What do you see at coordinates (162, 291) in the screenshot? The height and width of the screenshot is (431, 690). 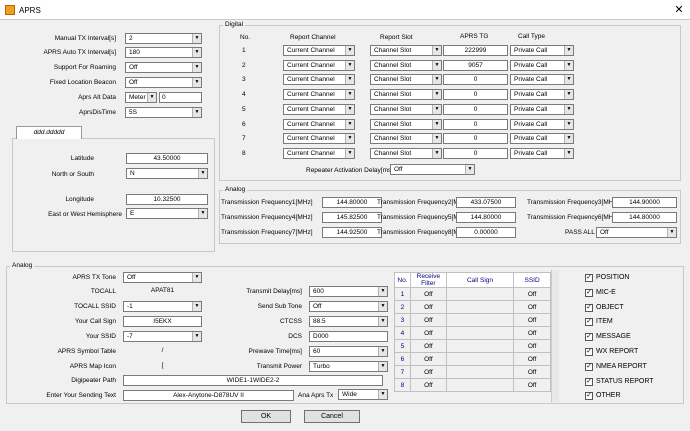 I see `analog-value: APAT81` at bounding box center [162, 291].